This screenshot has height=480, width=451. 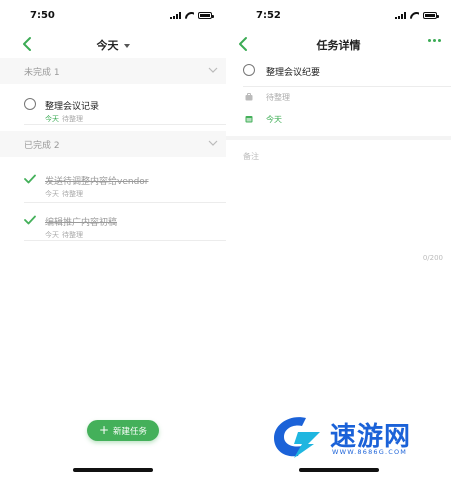 I want to click on completed-count: 已完成 2, so click(x=42, y=146).